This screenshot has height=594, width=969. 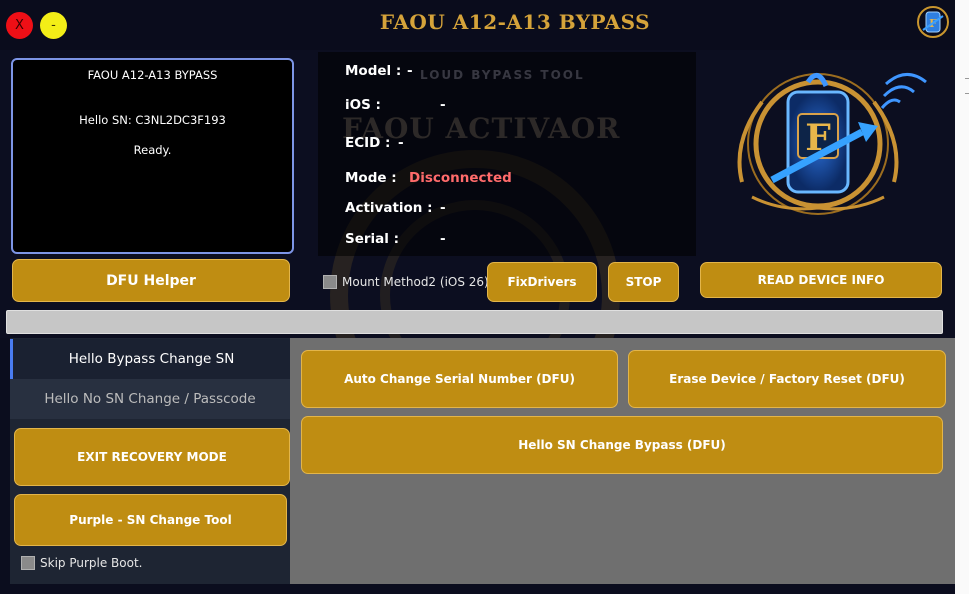 I want to click on app-title: FAOU A12-A13 BYPASS, so click(x=515, y=22).